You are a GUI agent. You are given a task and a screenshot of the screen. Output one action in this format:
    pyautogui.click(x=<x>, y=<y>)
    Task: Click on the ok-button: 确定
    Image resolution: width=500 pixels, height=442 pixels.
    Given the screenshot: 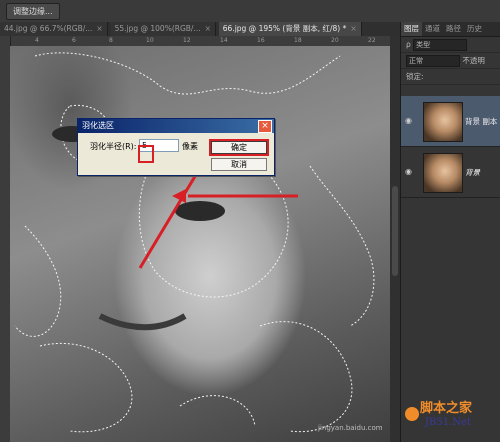 What is the action you would take?
    pyautogui.click(x=239, y=147)
    